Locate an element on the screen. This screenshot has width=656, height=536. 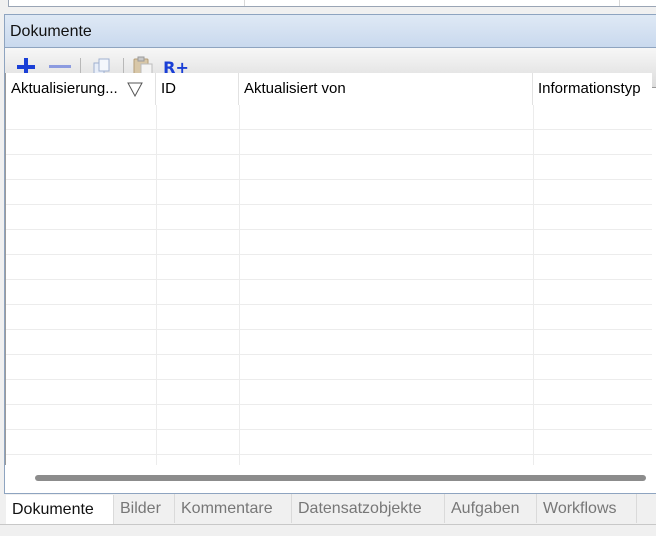
tab-dokumente: Dokumente is located at coordinates (60, 510).